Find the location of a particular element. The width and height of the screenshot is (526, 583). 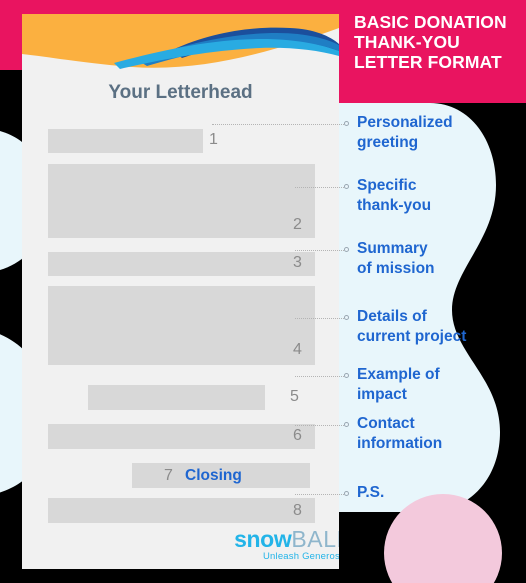

annotation-label-specific-thank-you: Specific thank-you is located at coordinates (394, 195).